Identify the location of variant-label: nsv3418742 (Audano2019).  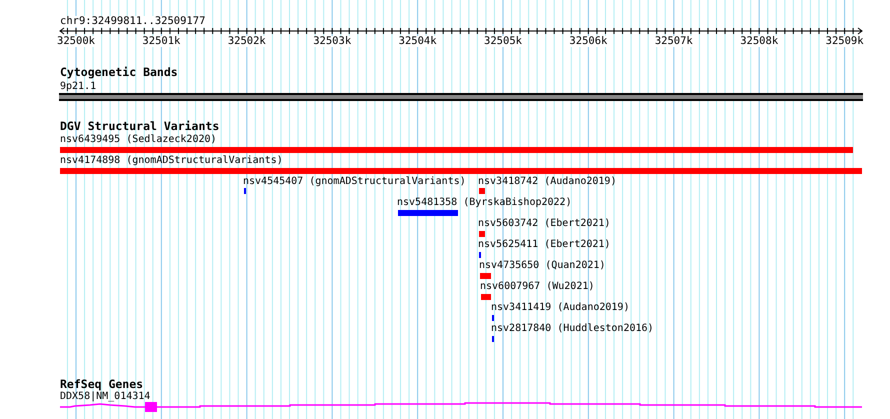
(547, 182).